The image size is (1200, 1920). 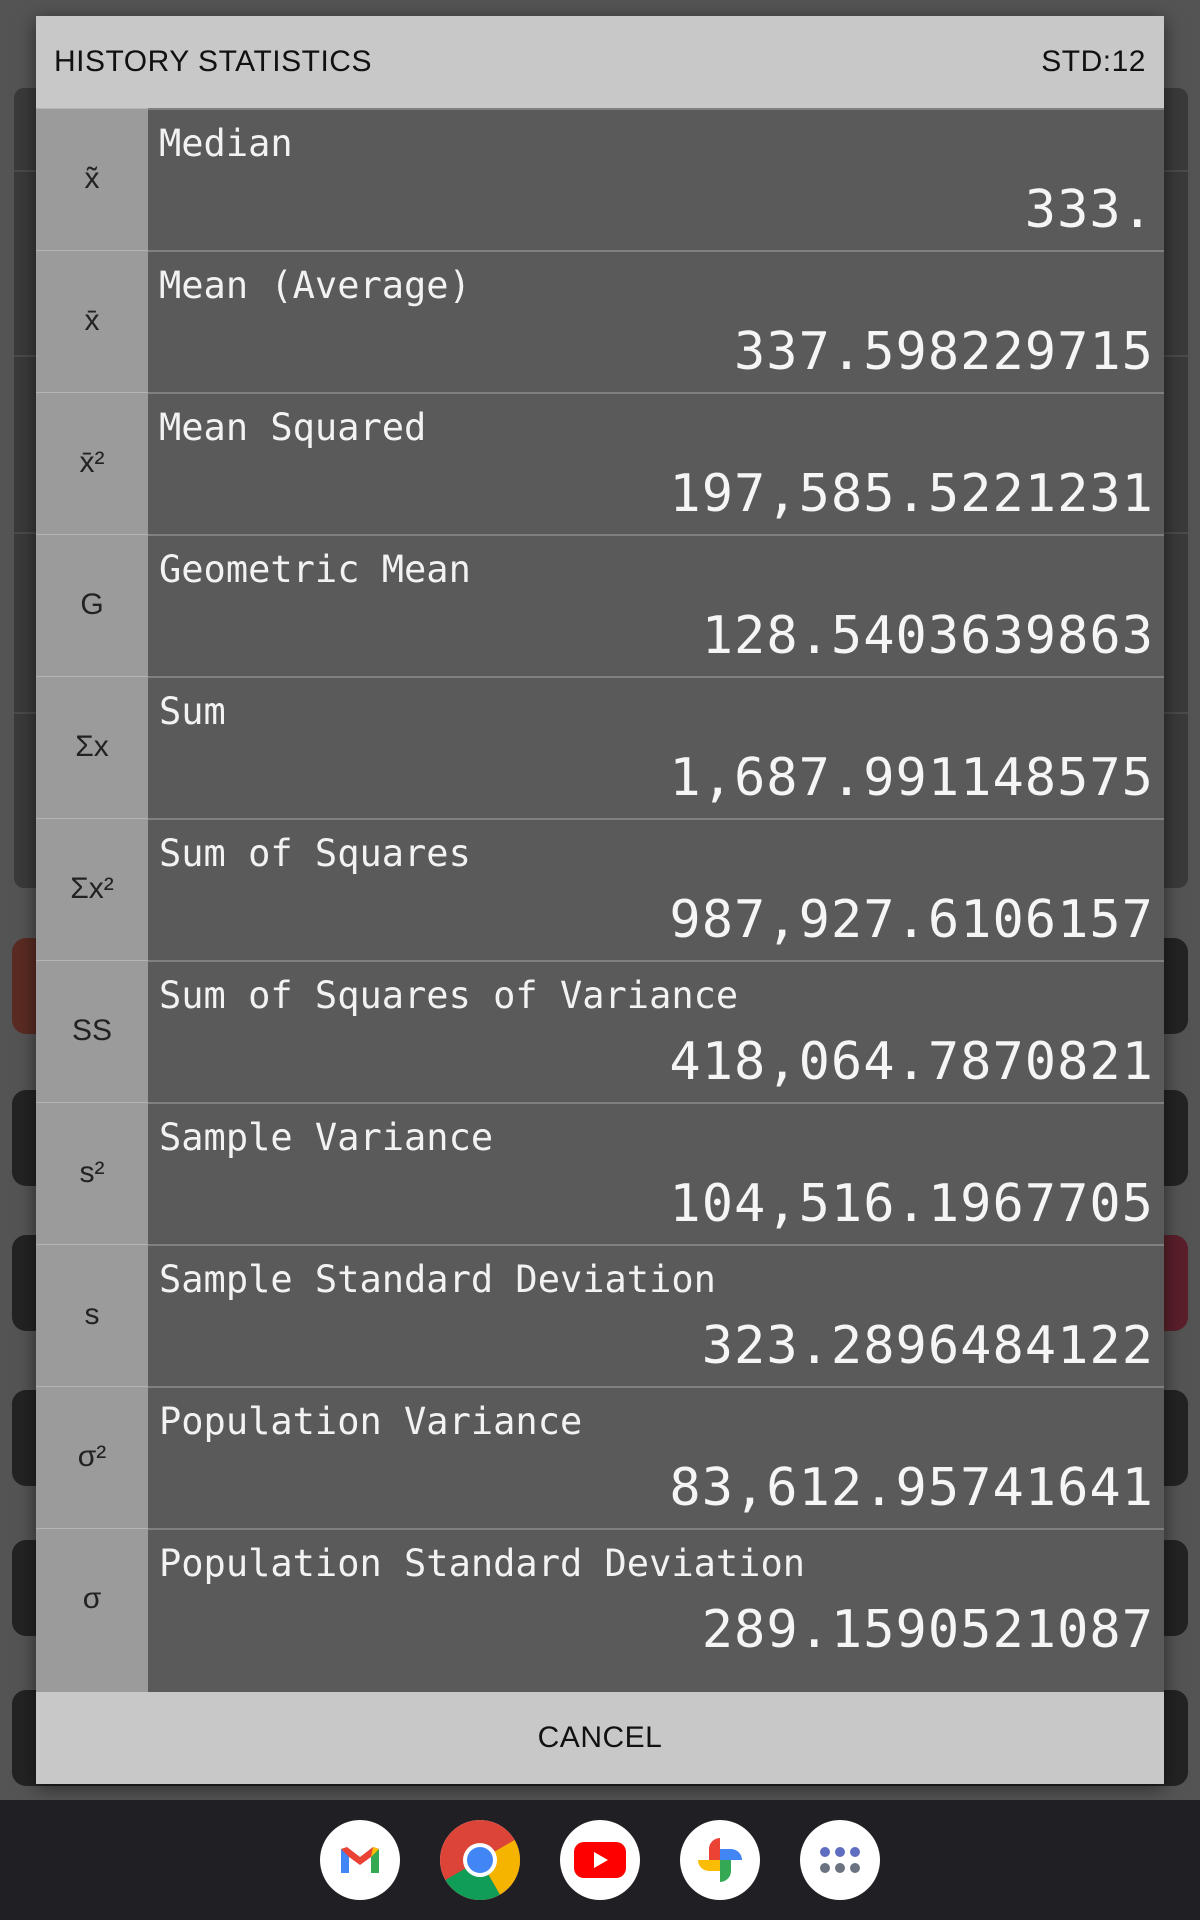 I want to click on stat-label: Sample Variance, so click(x=326, y=1137).